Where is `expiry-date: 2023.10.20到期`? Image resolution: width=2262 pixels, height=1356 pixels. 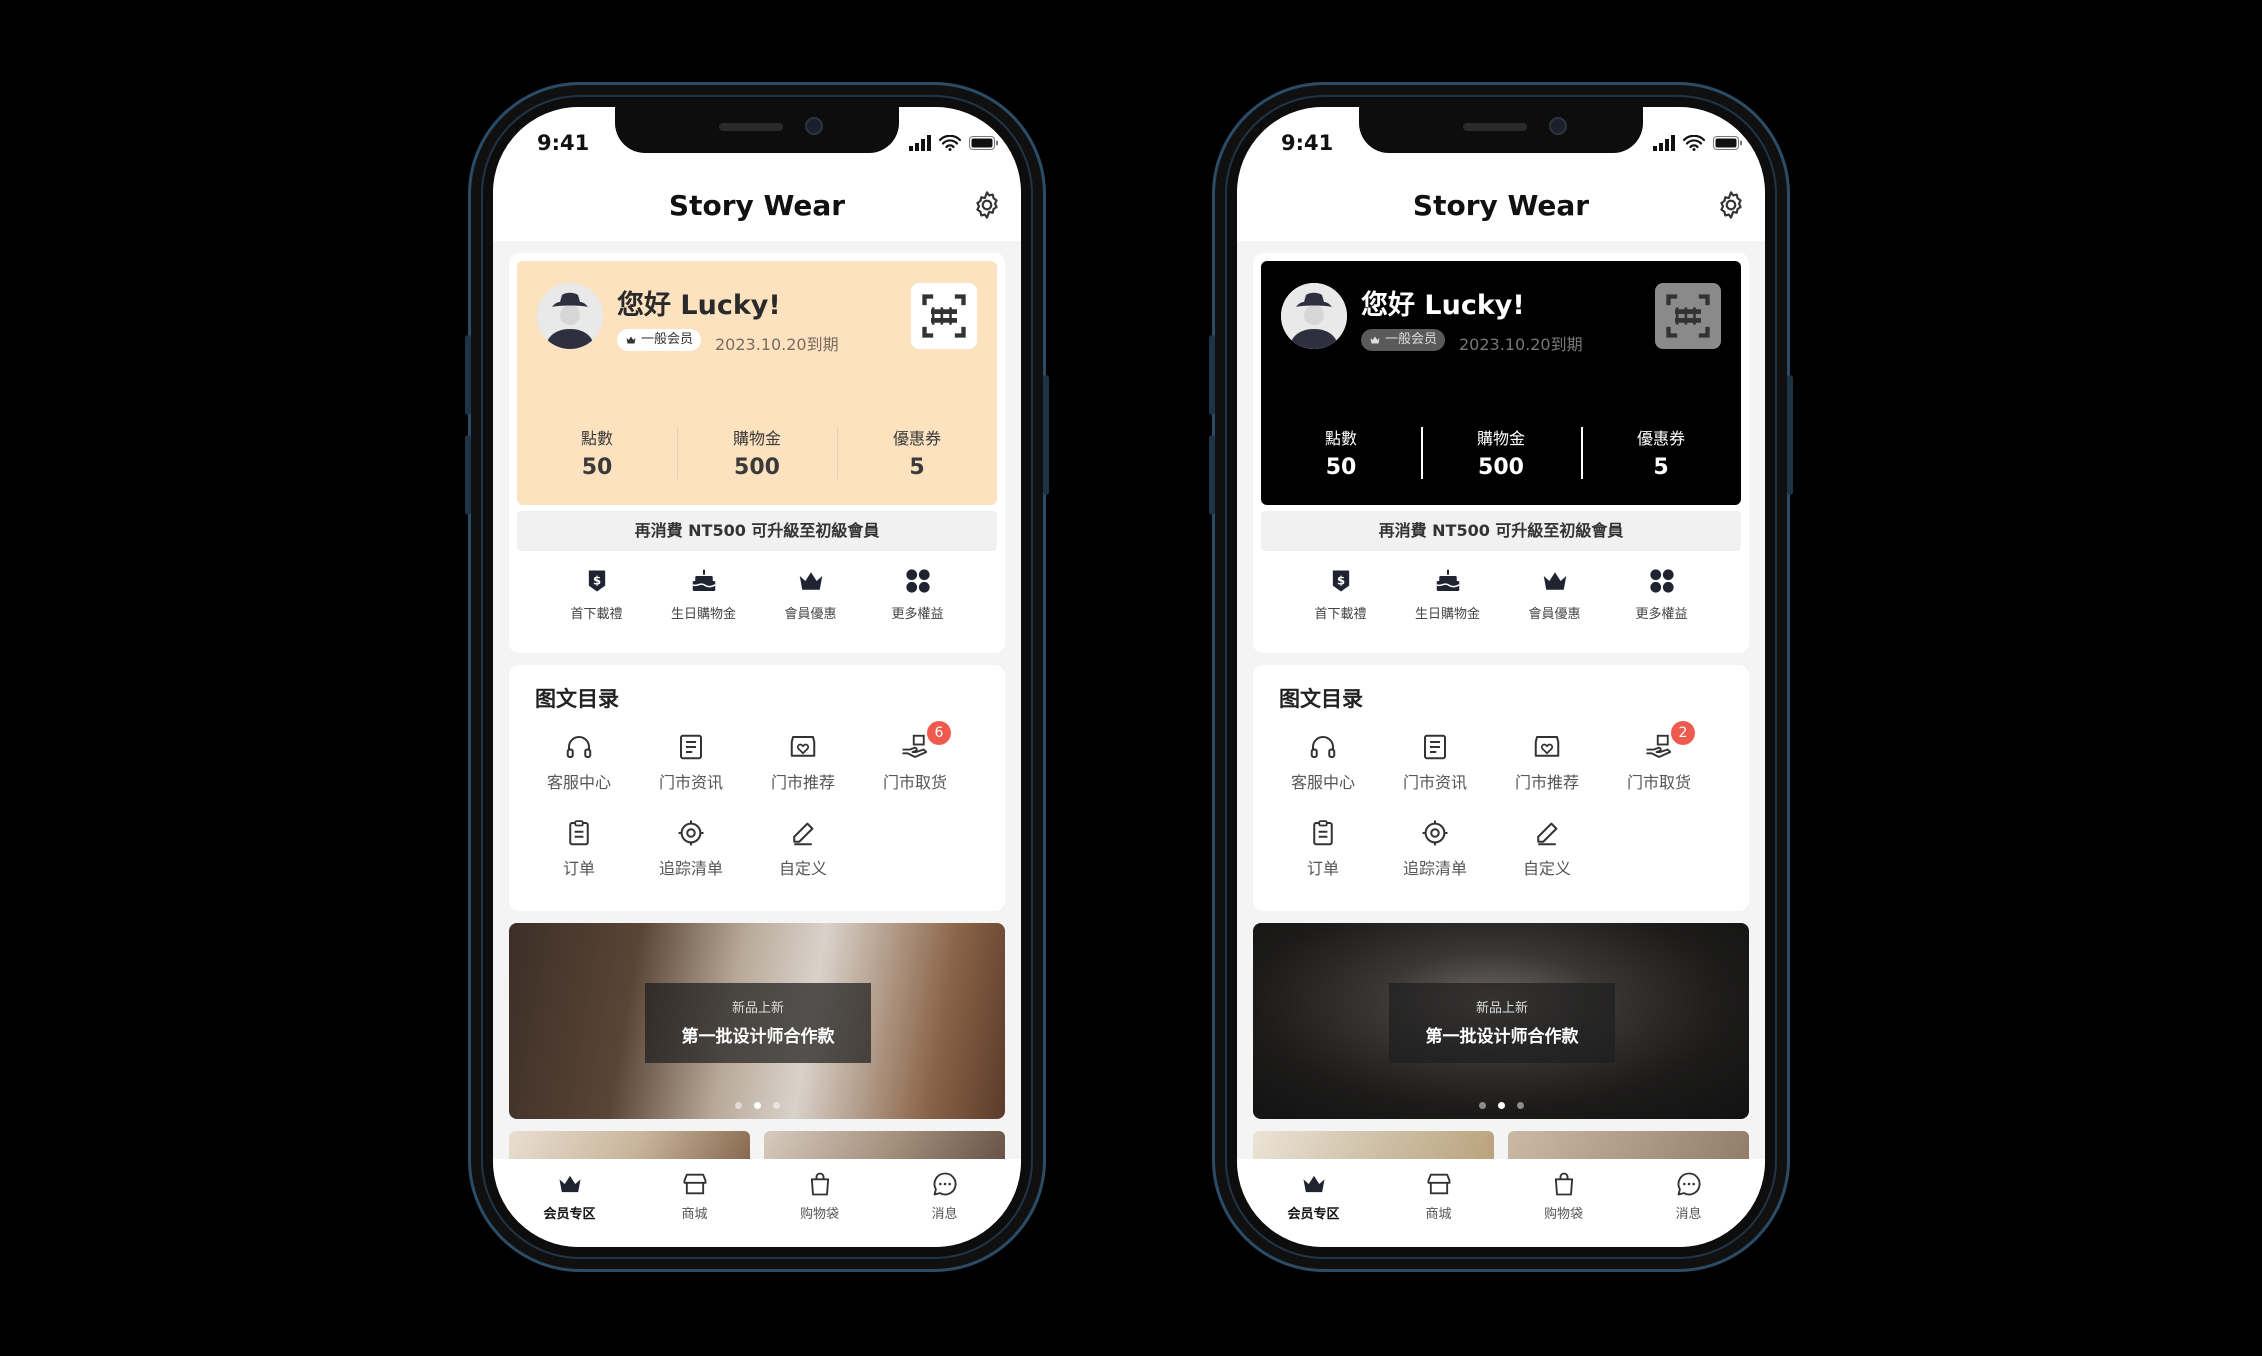 expiry-date: 2023.10.20到期 is located at coordinates (1521, 344).